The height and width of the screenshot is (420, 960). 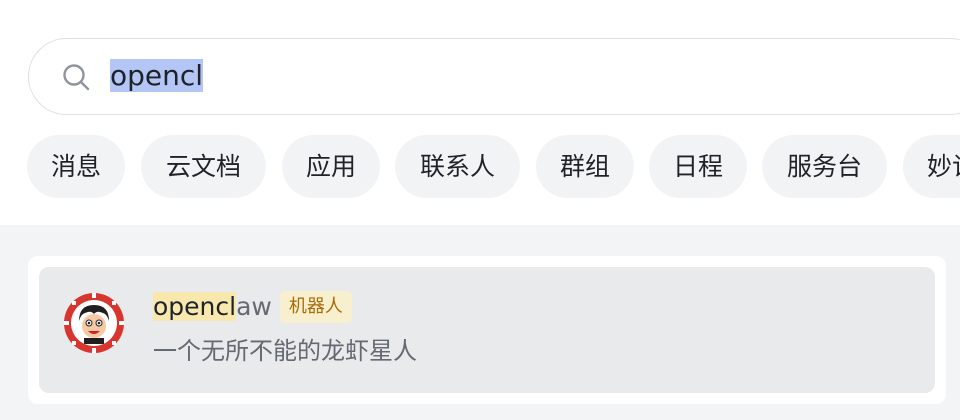 I want to click on search-icon, so click(x=76, y=77).